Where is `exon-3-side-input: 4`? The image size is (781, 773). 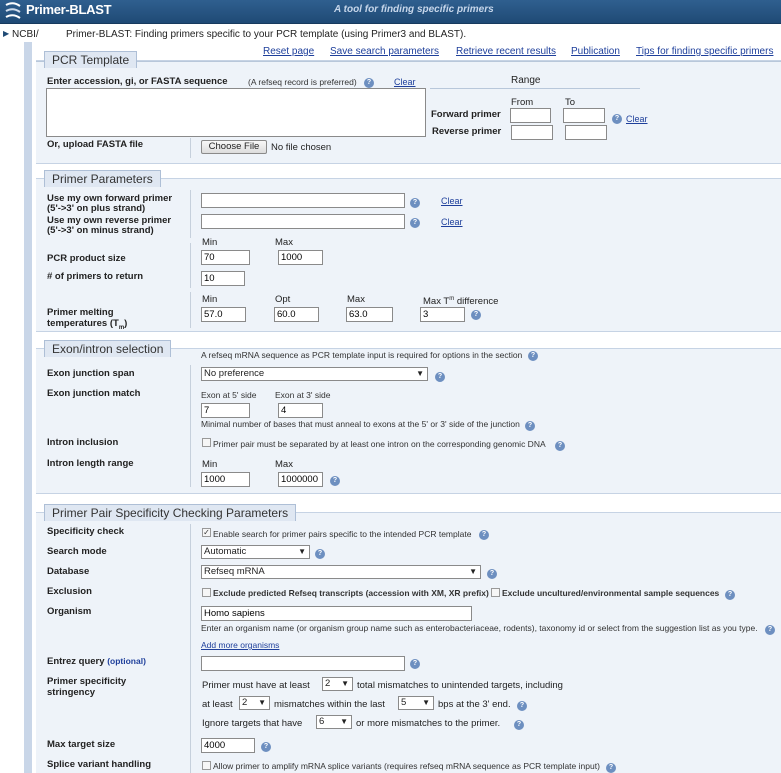
exon-3-side-input: 4 is located at coordinates (300, 410).